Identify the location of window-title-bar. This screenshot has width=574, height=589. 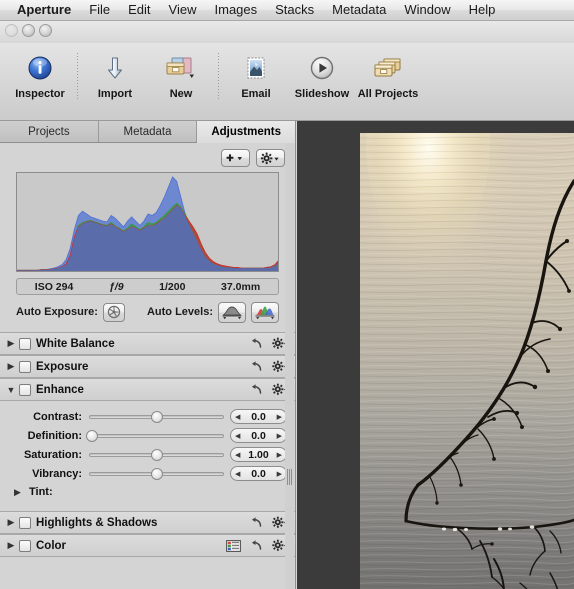
(287, 32).